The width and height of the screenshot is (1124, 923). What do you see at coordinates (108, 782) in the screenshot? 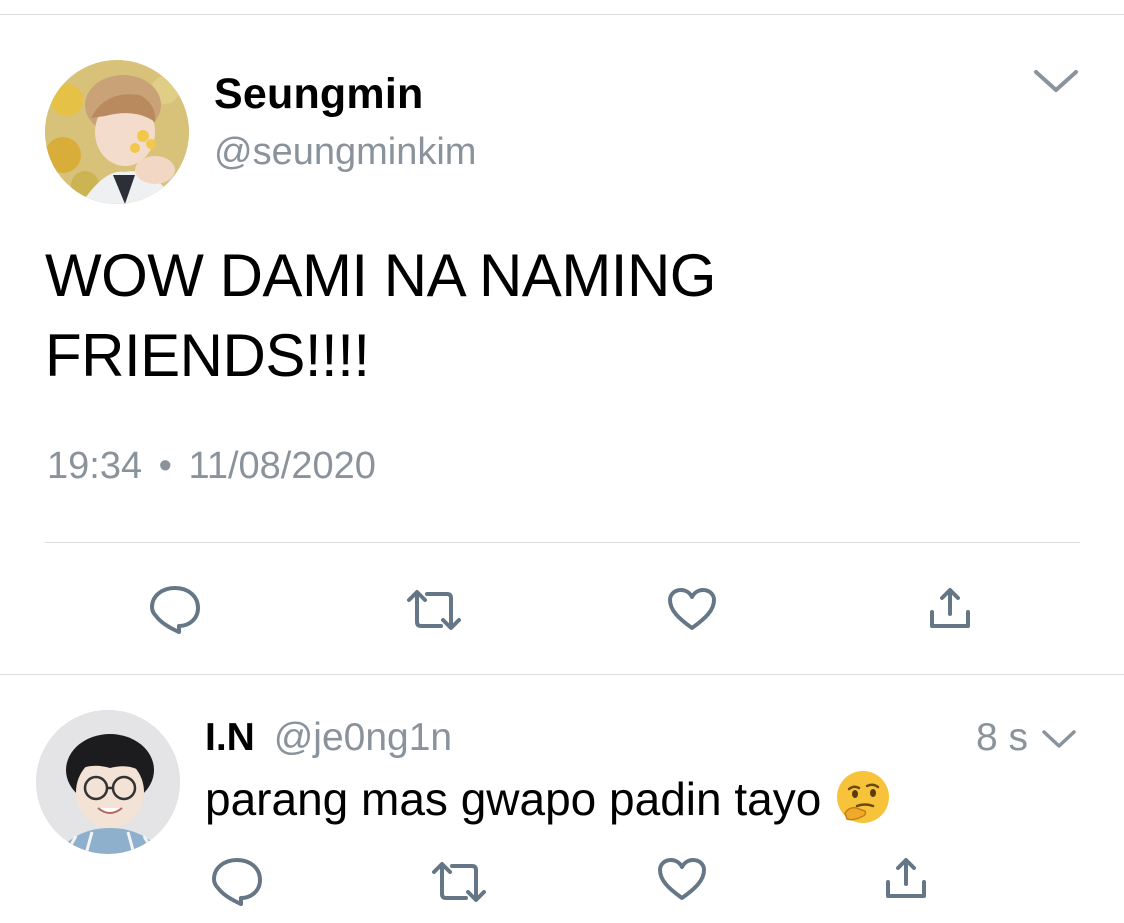
I see `reply-author-avatar` at bounding box center [108, 782].